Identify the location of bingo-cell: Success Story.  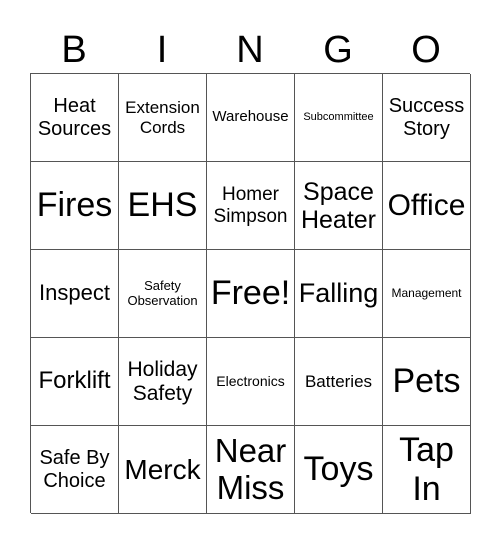
(427, 118).